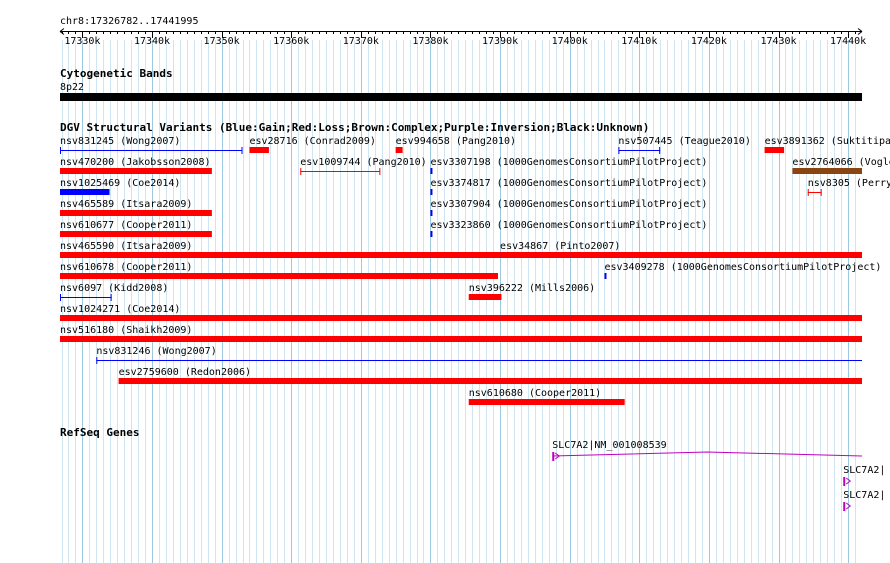 This screenshot has width=890, height=563. Describe the element at coordinates (312, 141) in the screenshot. I see `variant-label: esv28716 (Conrad2009)` at that location.